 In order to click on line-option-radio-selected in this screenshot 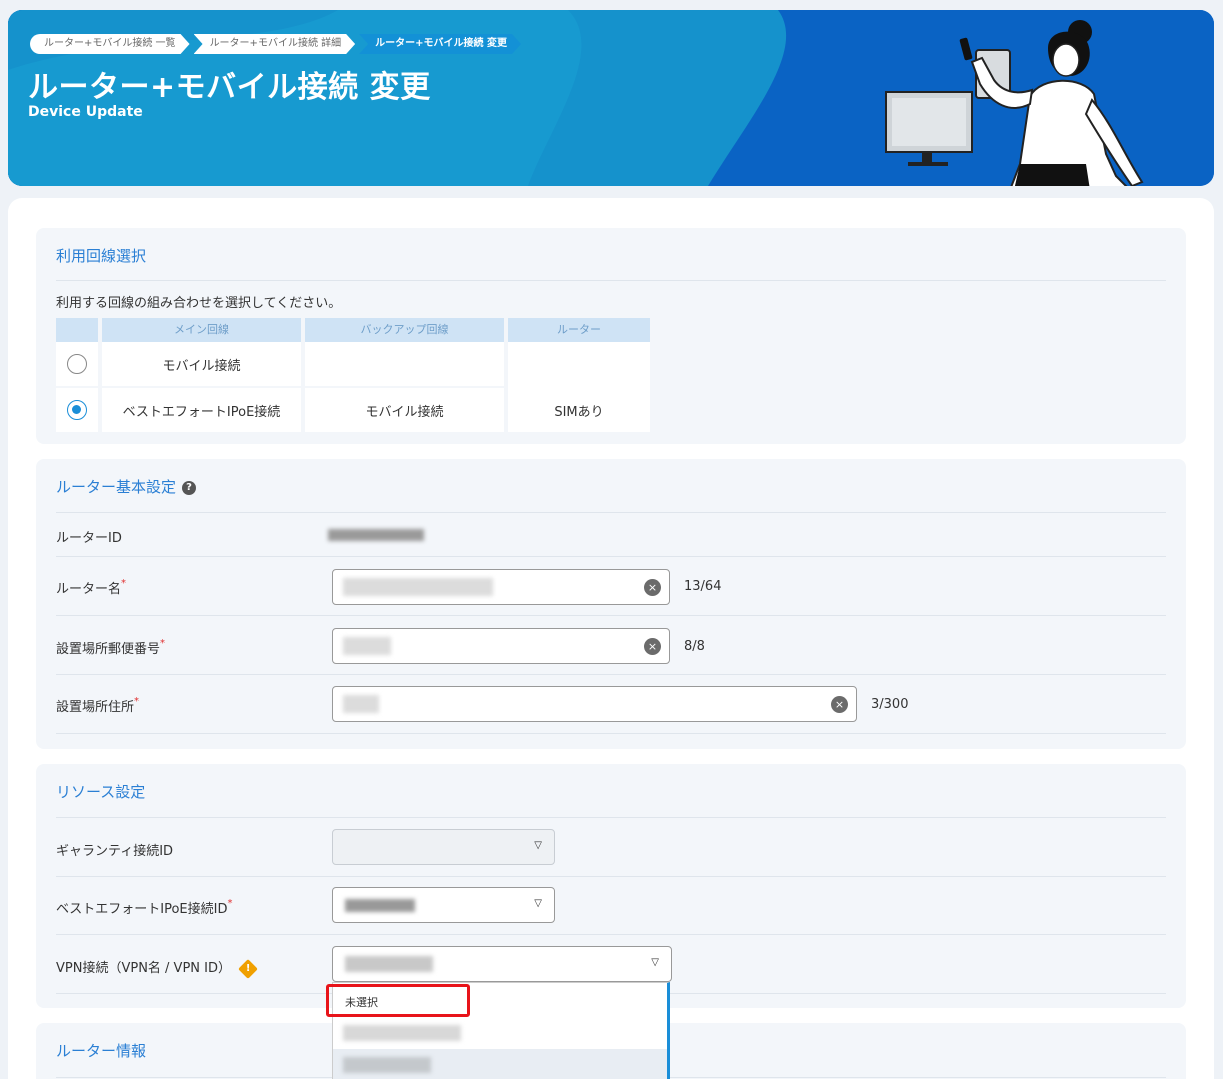, I will do `click(77, 410)`.